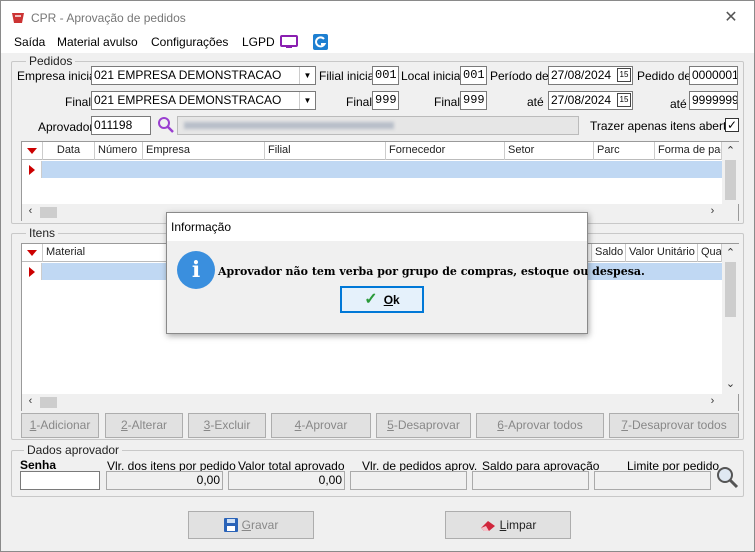  Describe the element at coordinates (508, 525) in the screenshot. I see `limpar-button: Limpar` at that location.